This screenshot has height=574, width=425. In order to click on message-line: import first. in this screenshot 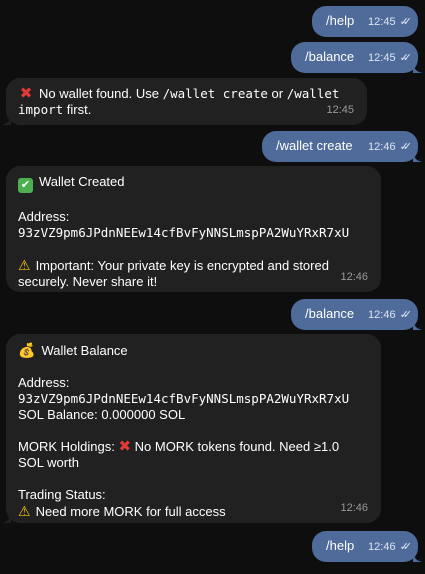, I will do `click(186, 110)`.